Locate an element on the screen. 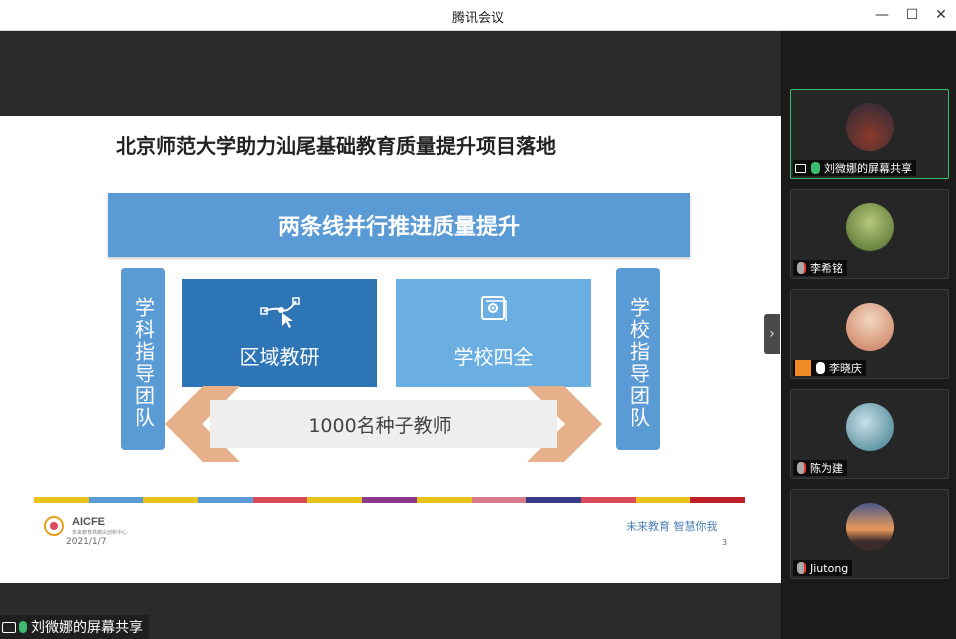  share-label-text: 刘微娜的屏幕共享 is located at coordinates (87, 628).